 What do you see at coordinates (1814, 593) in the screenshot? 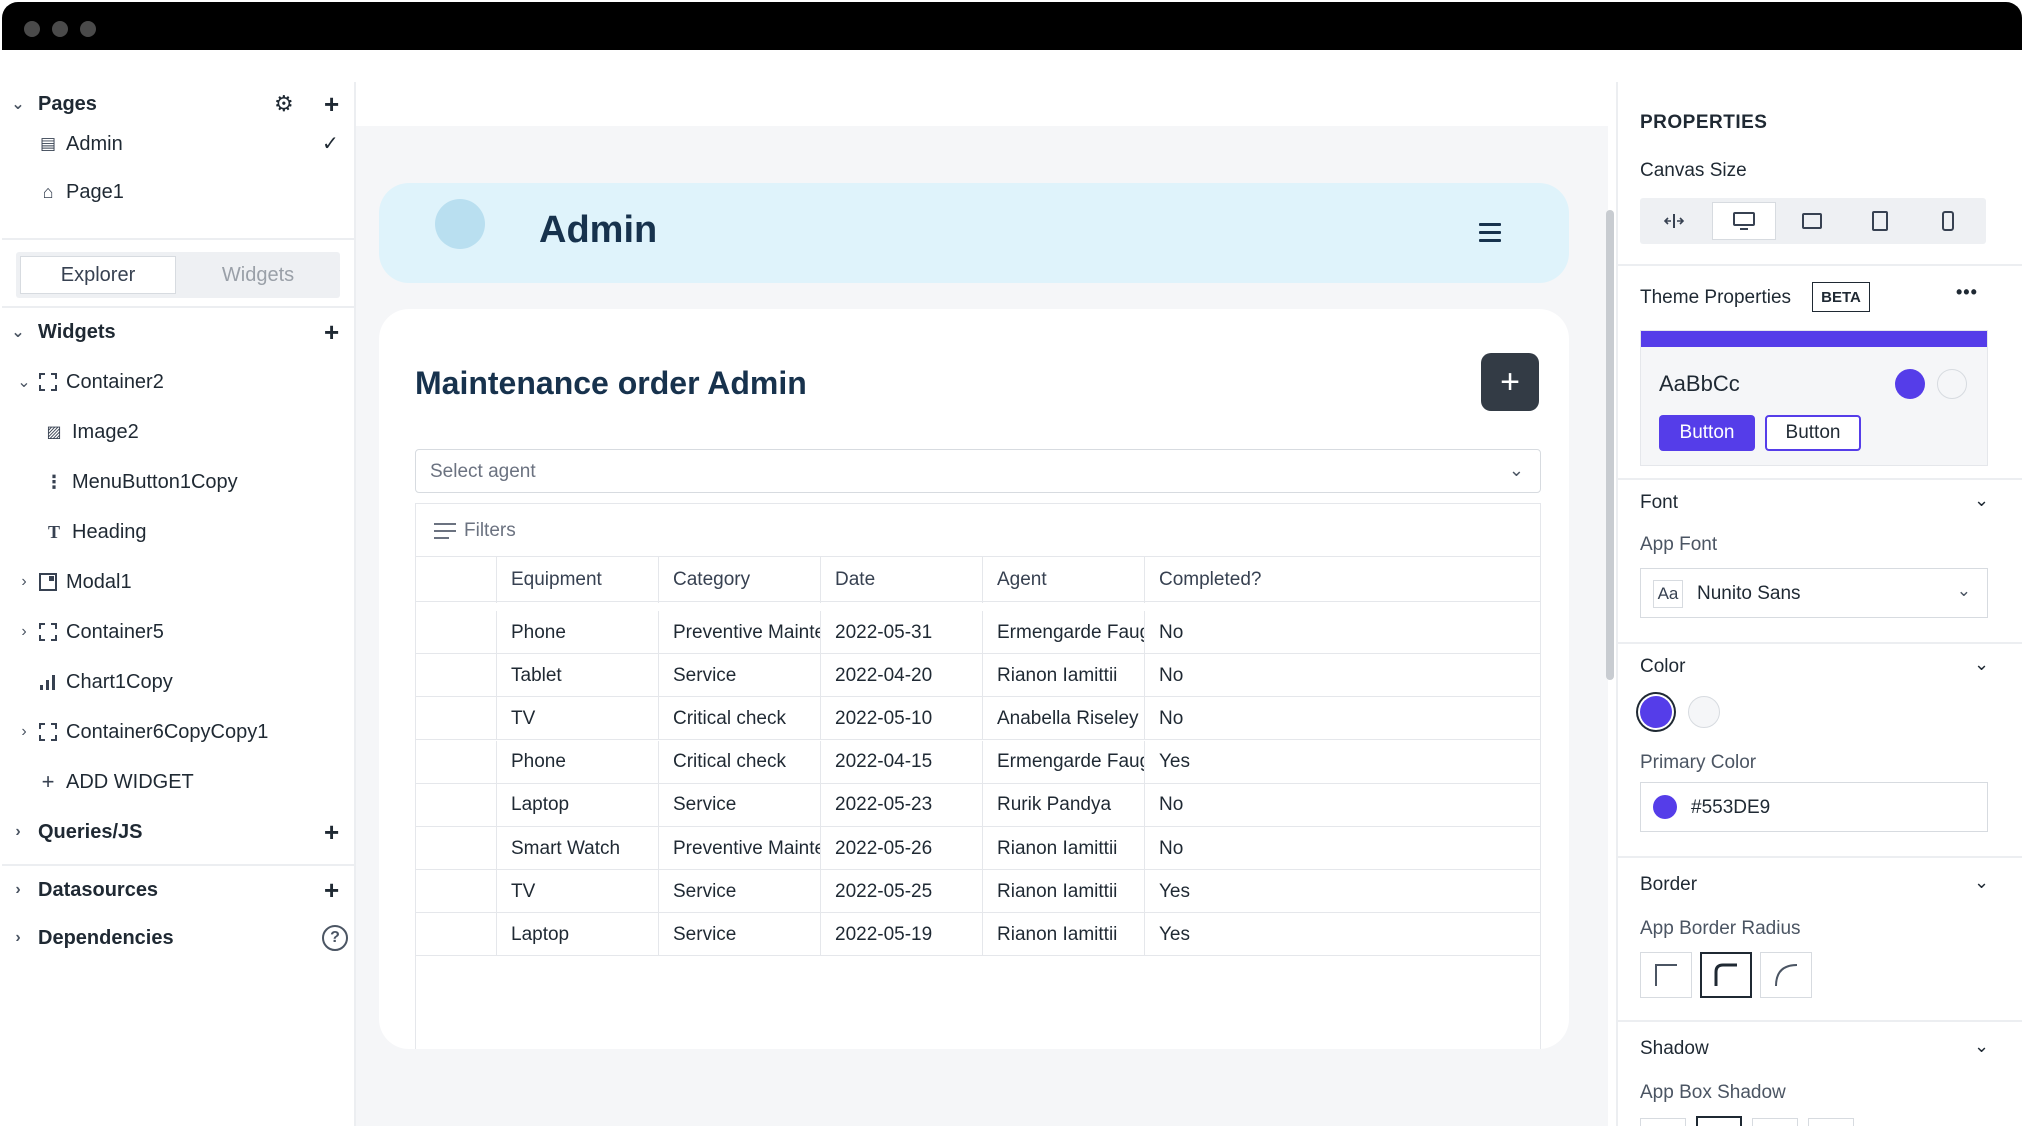
I see `app-font-select: Aa Nunito Sans ⌄` at bounding box center [1814, 593].